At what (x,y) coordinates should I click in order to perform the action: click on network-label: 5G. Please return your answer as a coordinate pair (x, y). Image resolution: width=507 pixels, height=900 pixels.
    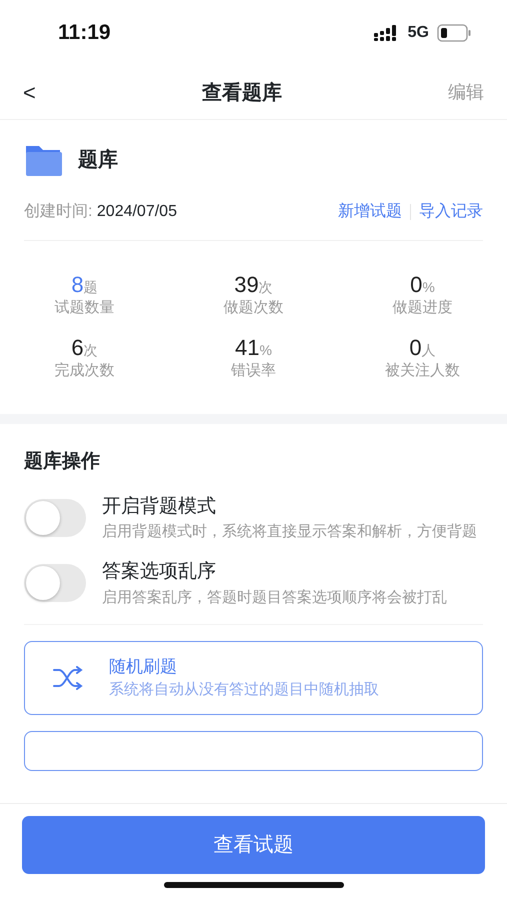
    Looking at the image, I should click on (418, 33).